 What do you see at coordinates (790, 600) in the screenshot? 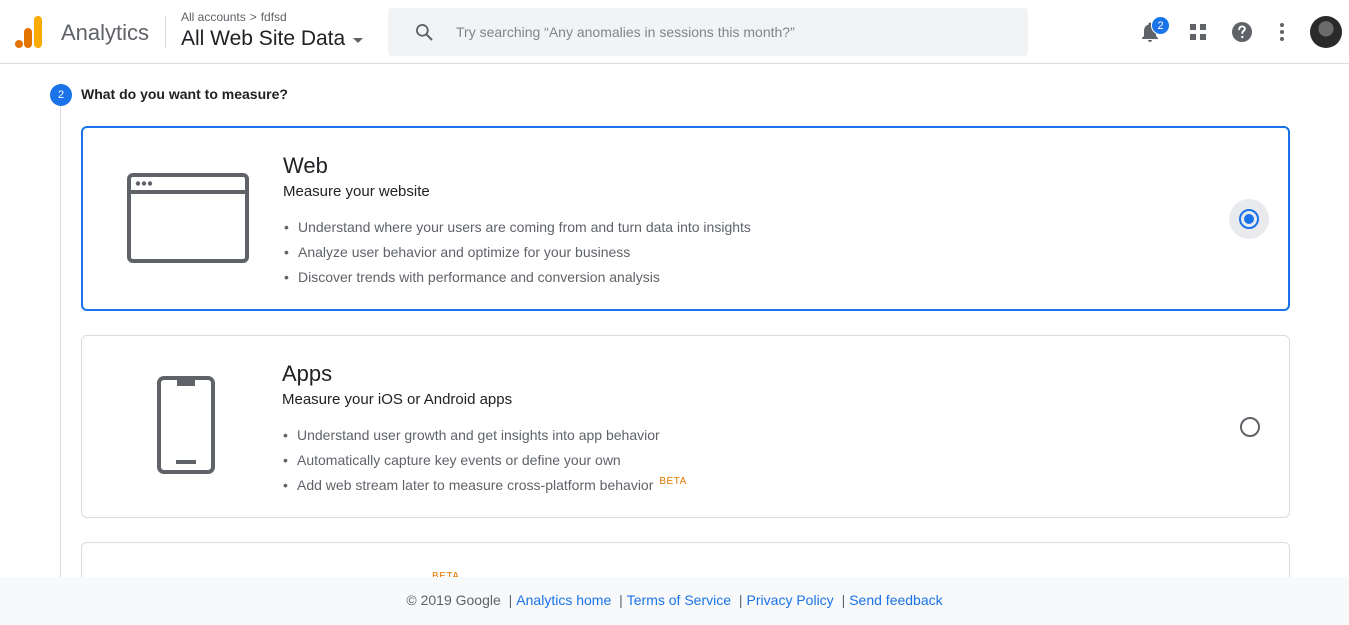
I see `footer-link-privacy: Privacy Policy` at bounding box center [790, 600].